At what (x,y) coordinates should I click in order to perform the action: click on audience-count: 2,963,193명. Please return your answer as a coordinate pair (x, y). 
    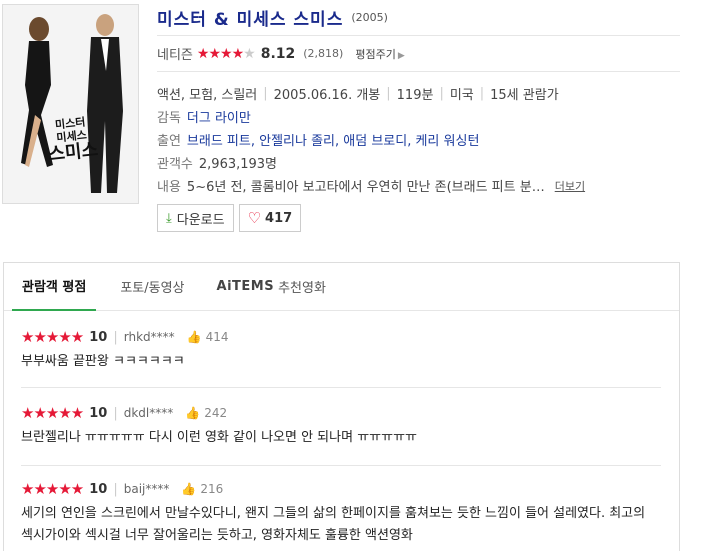
    Looking at the image, I should click on (238, 164).